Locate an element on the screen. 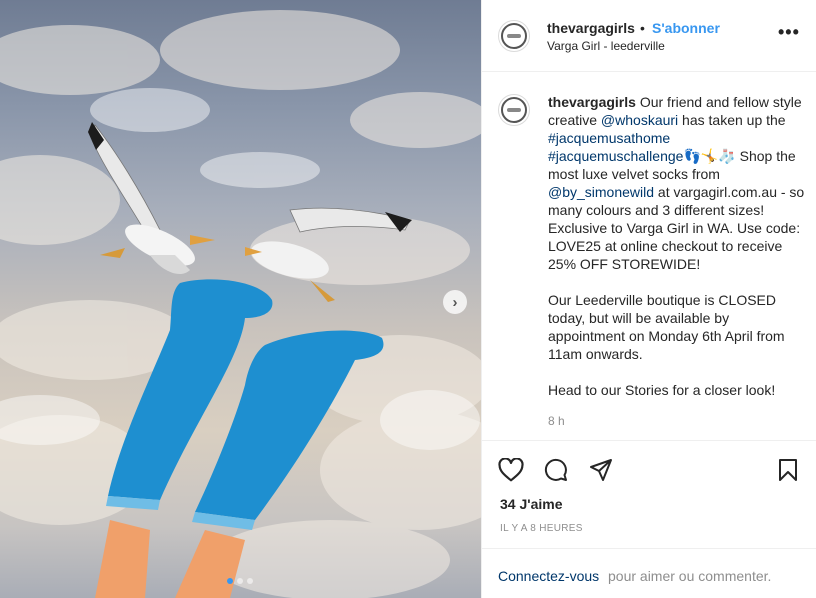 The width and height of the screenshot is (816, 598). comment-icon is located at coordinates (556, 470).